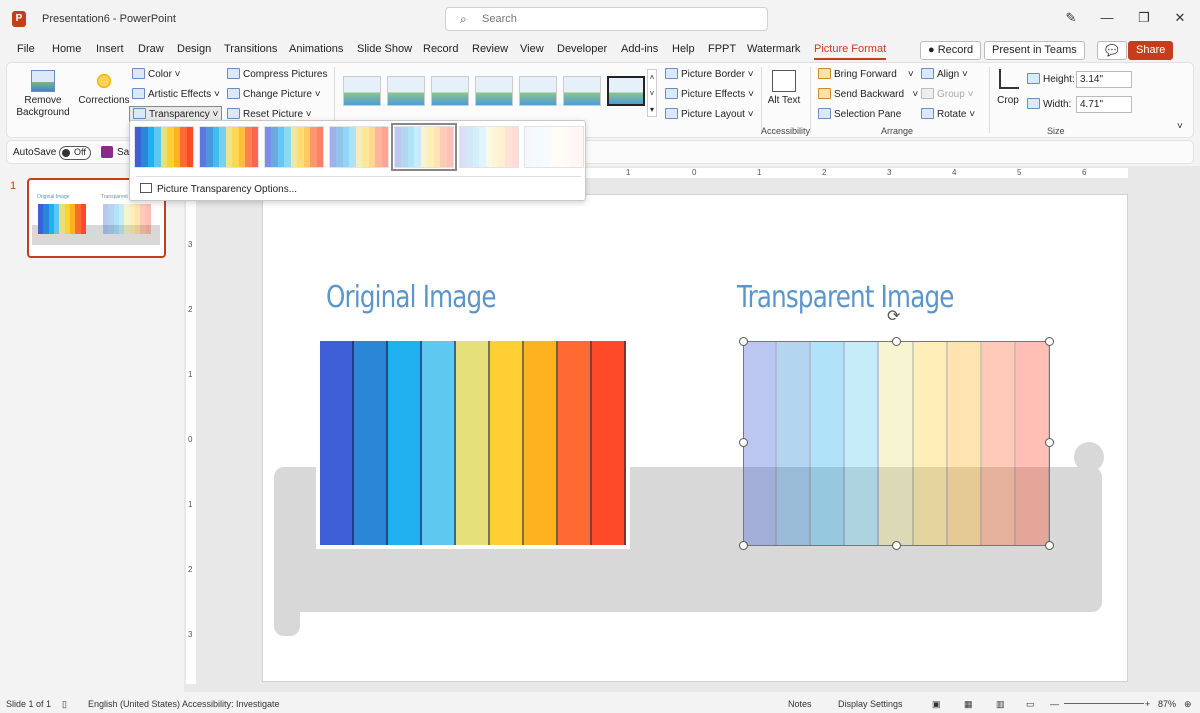  Describe the element at coordinates (176, 94) in the screenshot. I see `artistic-effects-button: Artistic Effects ˅` at that location.